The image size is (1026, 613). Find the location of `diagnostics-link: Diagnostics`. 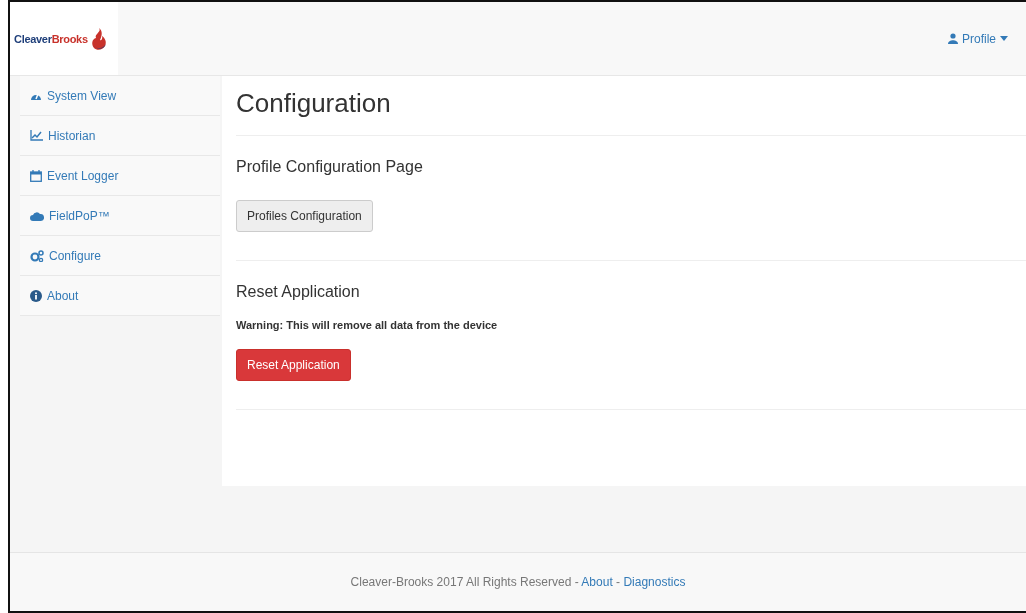

diagnostics-link: Diagnostics is located at coordinates (654, 582).